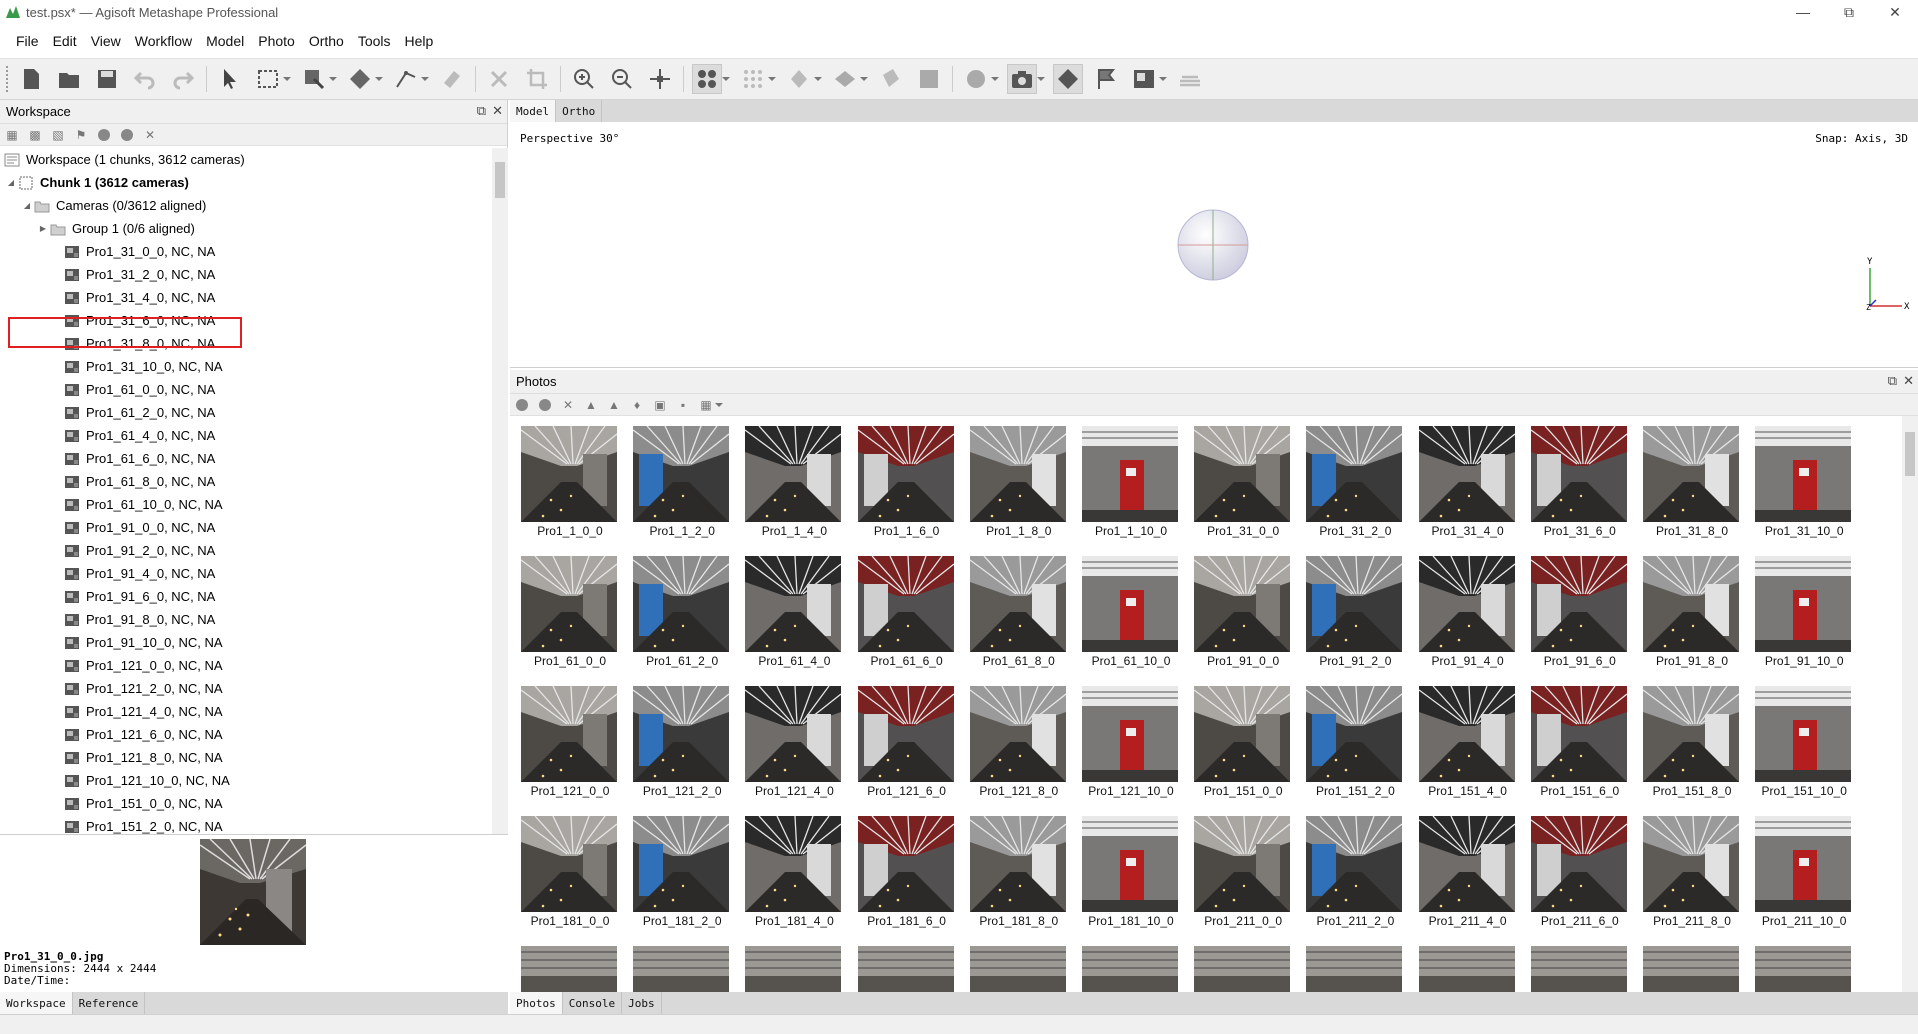  What do you see at coordinates (1144, 79) in the screenshot?
I see `image-button` at bounding box center [1144, 79].